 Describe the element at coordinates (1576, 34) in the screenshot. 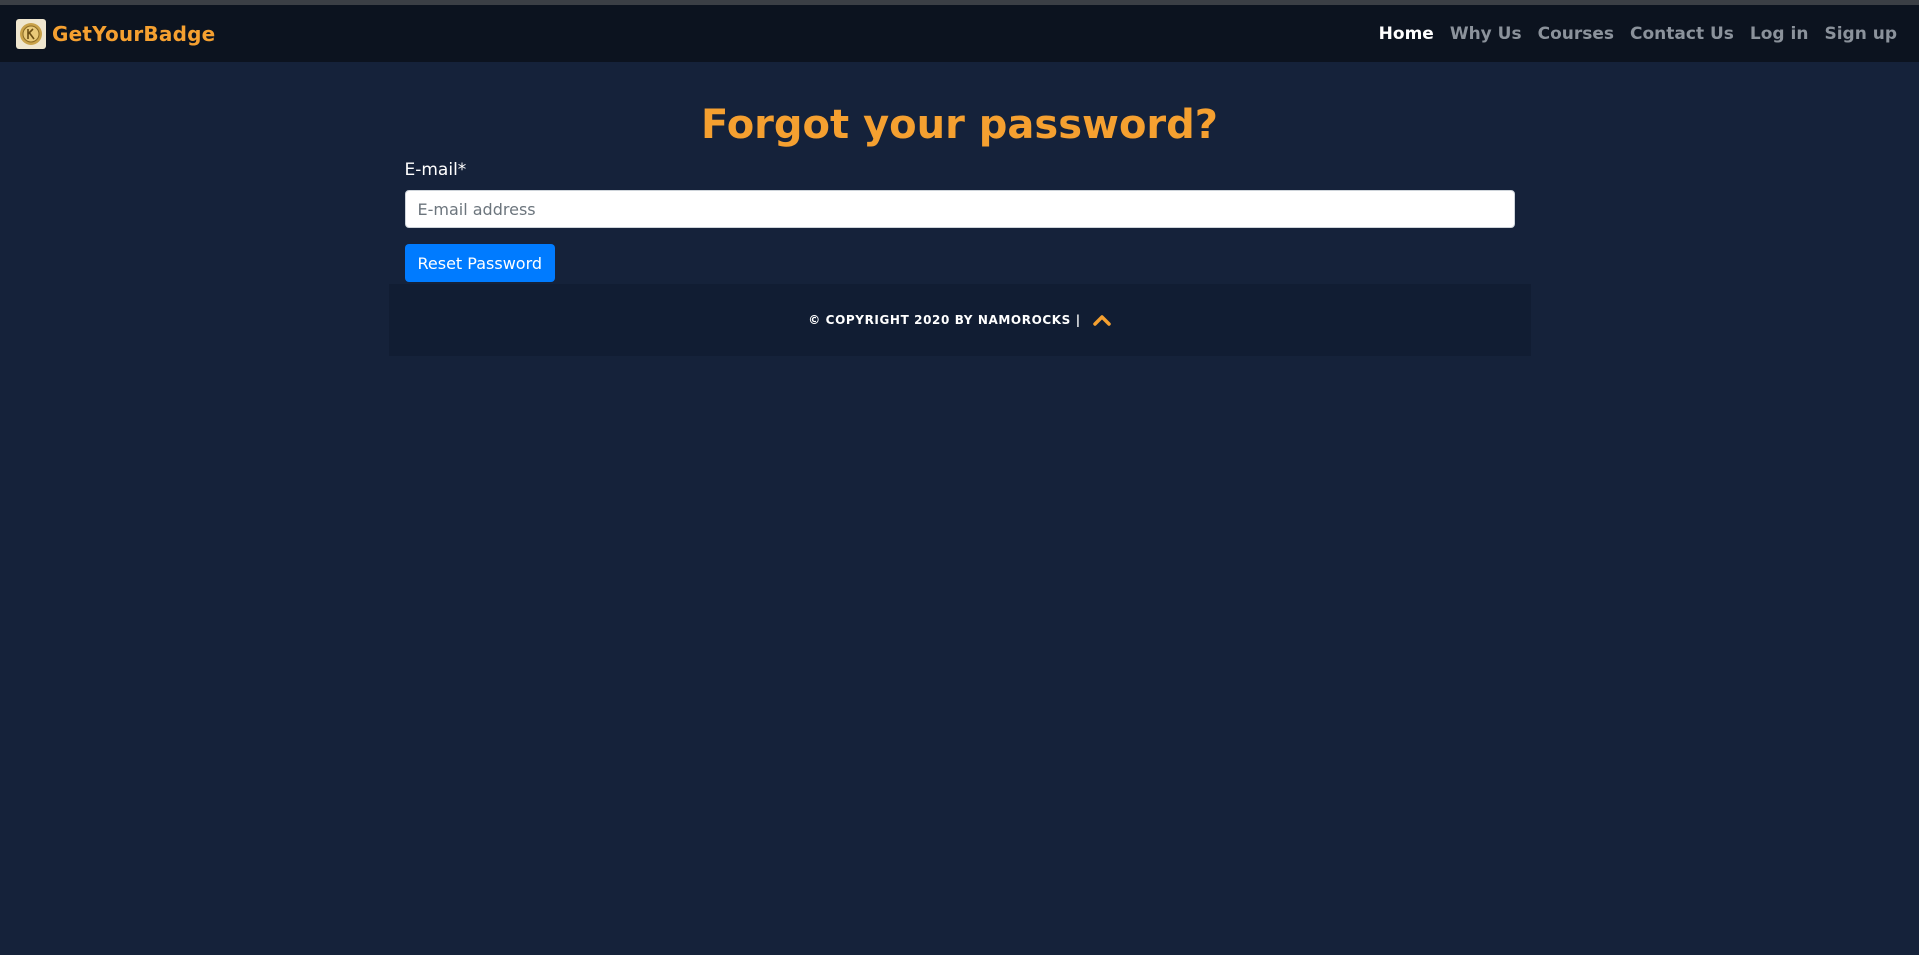

I see `nav-link-courses: Courses` at that location.